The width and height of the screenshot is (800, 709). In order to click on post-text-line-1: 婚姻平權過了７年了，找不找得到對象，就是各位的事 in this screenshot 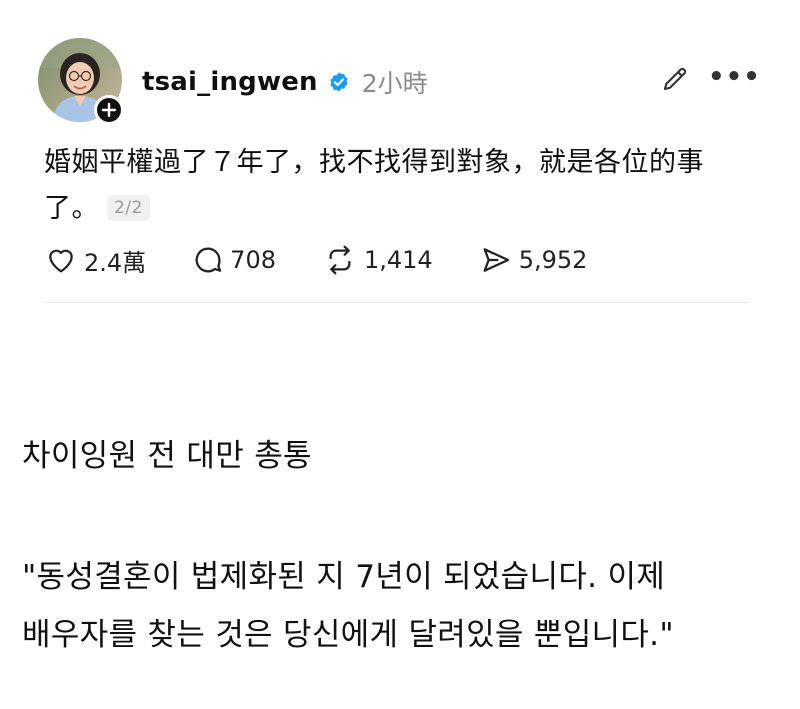, I will do `click(374, 162)`.